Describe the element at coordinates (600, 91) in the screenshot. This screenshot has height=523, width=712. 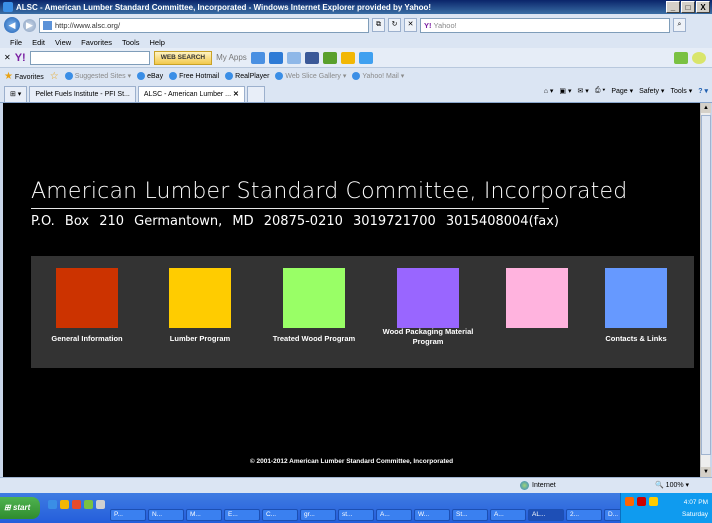
I see `print-icon: ⎙ ▾` at that location.